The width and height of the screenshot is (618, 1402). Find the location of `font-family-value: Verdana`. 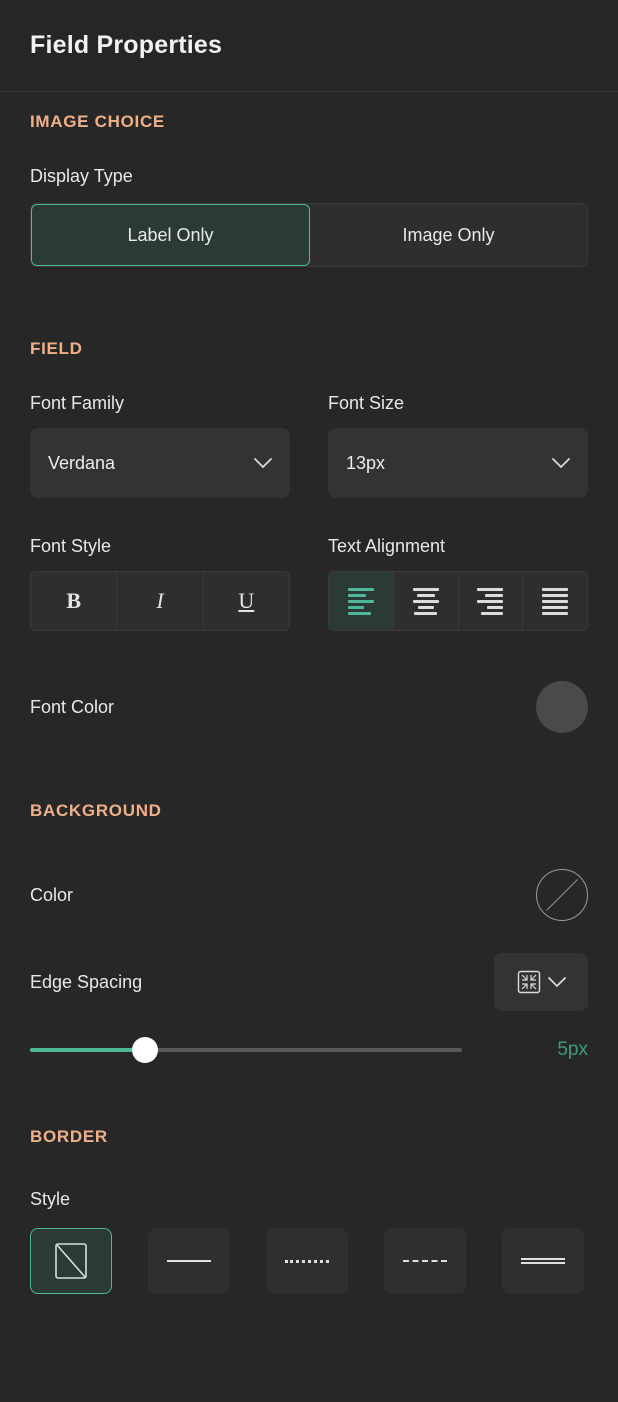

font-family-value: Verdana is located at coordinates (82, 462).